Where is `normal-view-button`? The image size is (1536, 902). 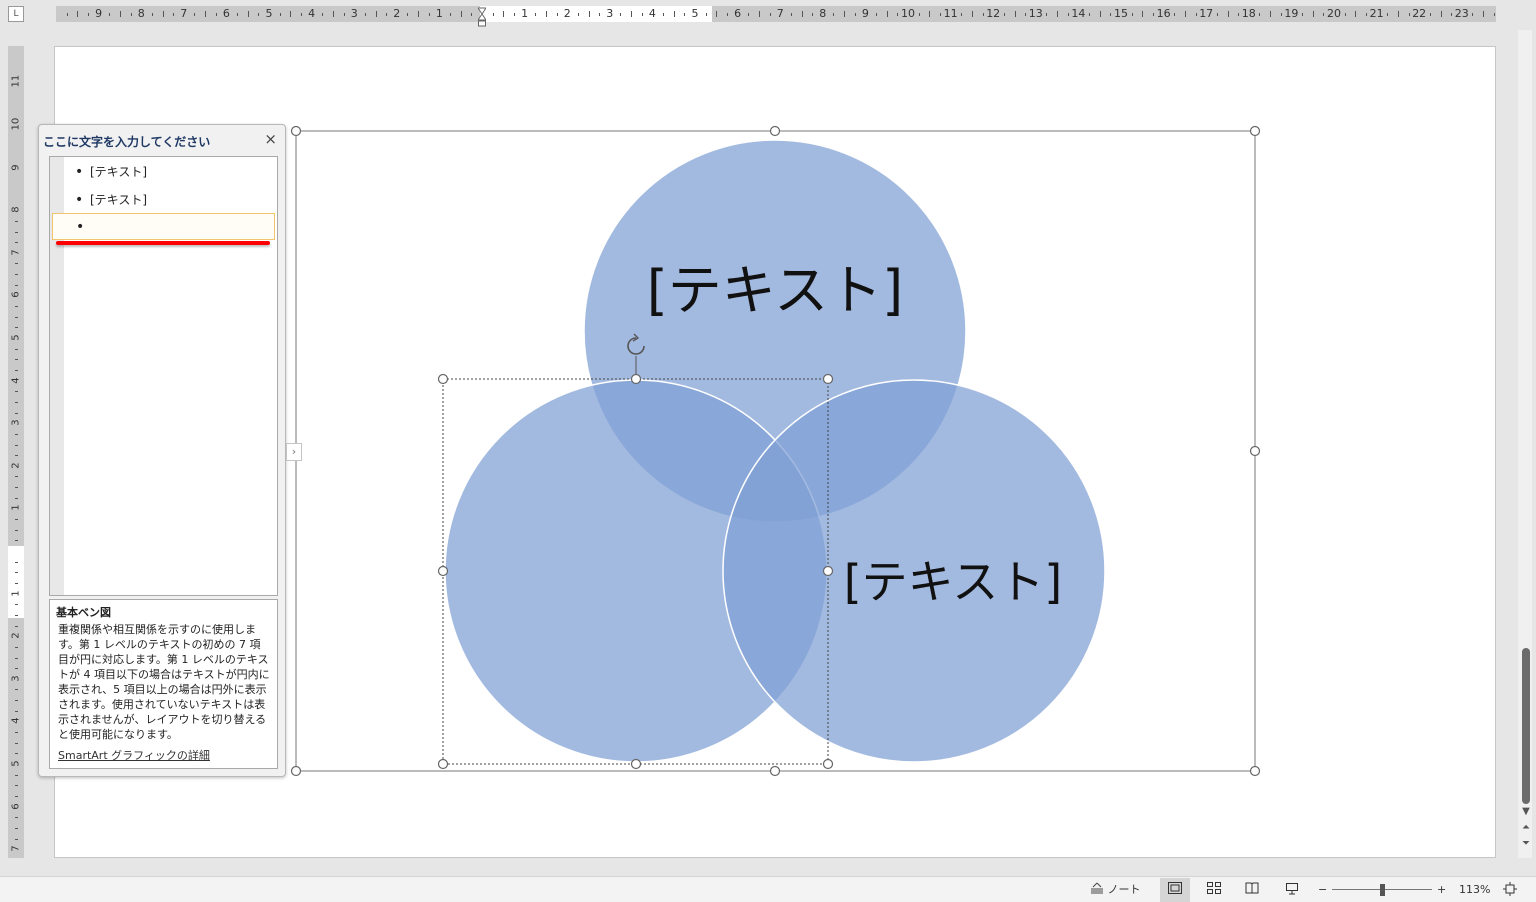 normal-view-button is located at coordinates (1175, 890).